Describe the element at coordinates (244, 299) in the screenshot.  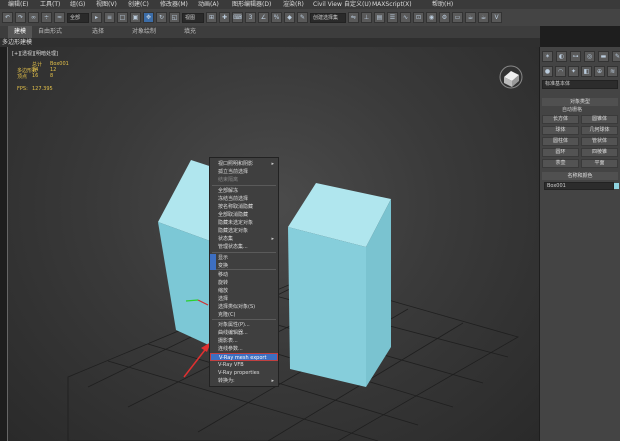
I see `context-menu-item: 选择` at that location.